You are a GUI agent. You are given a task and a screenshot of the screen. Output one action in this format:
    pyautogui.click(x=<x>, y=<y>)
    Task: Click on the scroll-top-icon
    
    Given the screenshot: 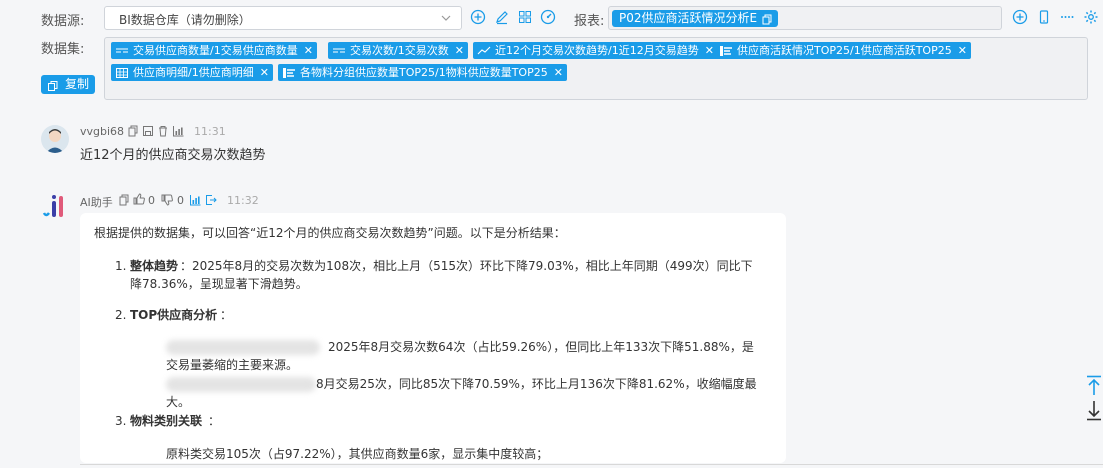 What is the action you would take?
    pyautogui.click(x=1094, y=386)
    